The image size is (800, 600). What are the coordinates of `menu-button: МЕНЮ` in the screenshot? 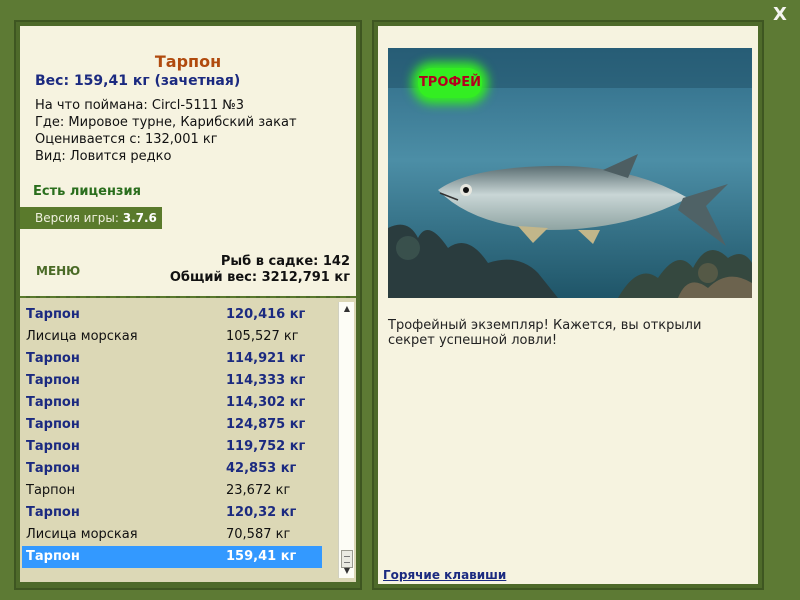 It's located at (58, 271).